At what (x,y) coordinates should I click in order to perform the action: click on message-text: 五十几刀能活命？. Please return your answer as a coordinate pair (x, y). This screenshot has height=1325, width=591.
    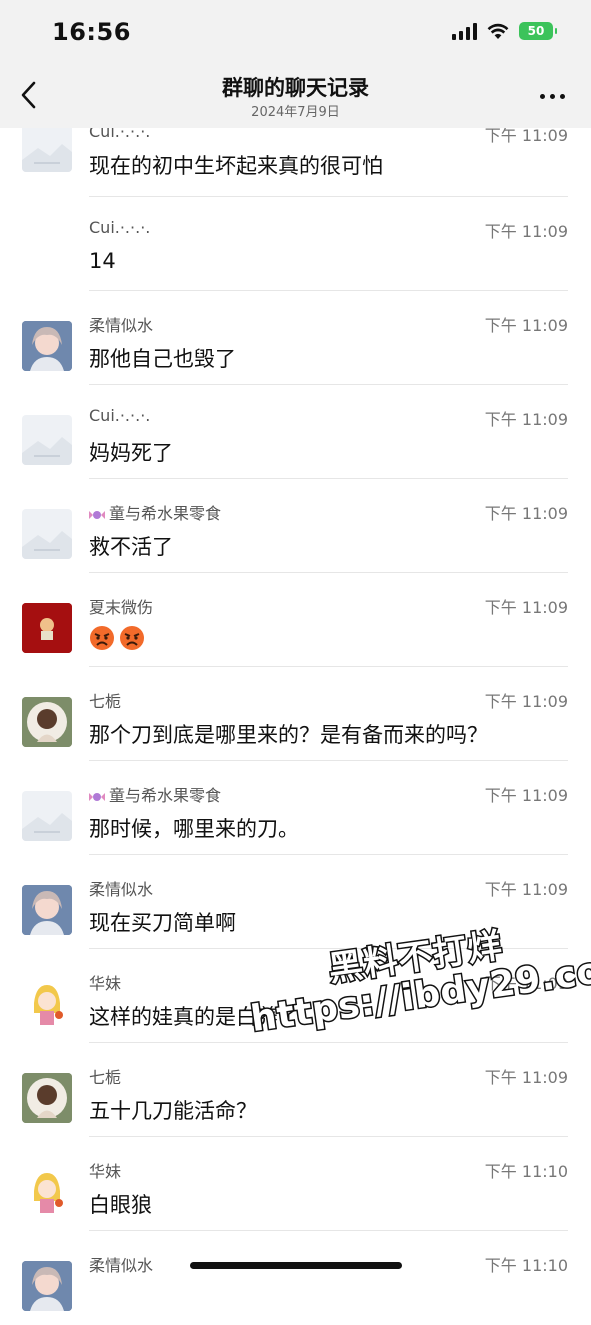
    Looking at the image, I should click on (173, 1111).